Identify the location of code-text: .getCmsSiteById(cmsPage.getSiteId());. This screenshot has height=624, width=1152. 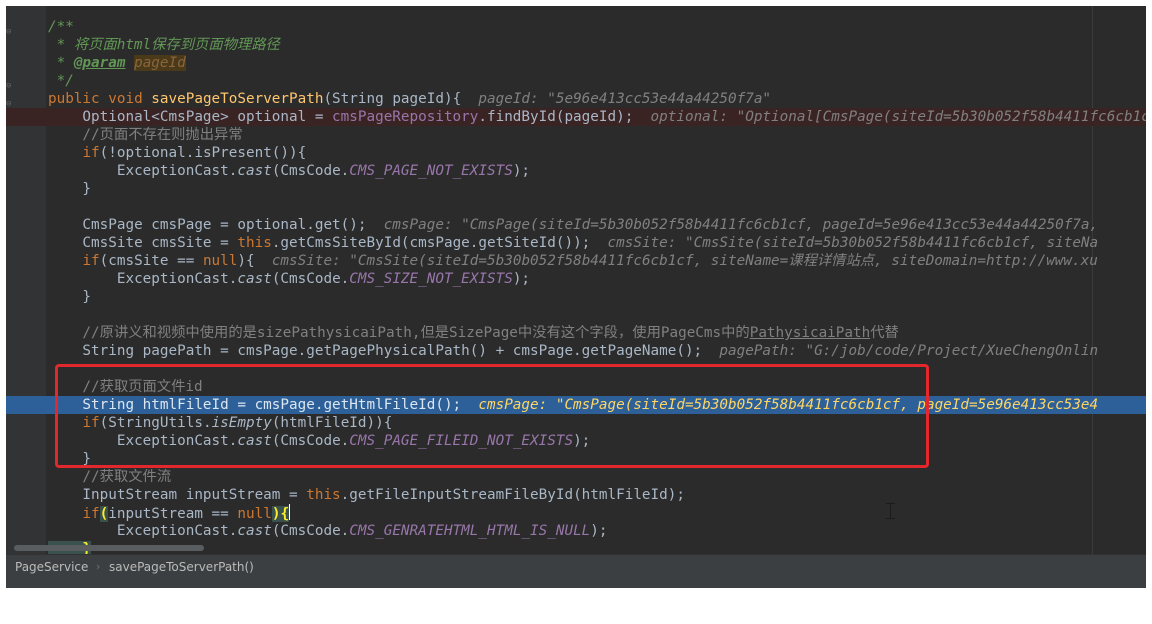
(439, 243).